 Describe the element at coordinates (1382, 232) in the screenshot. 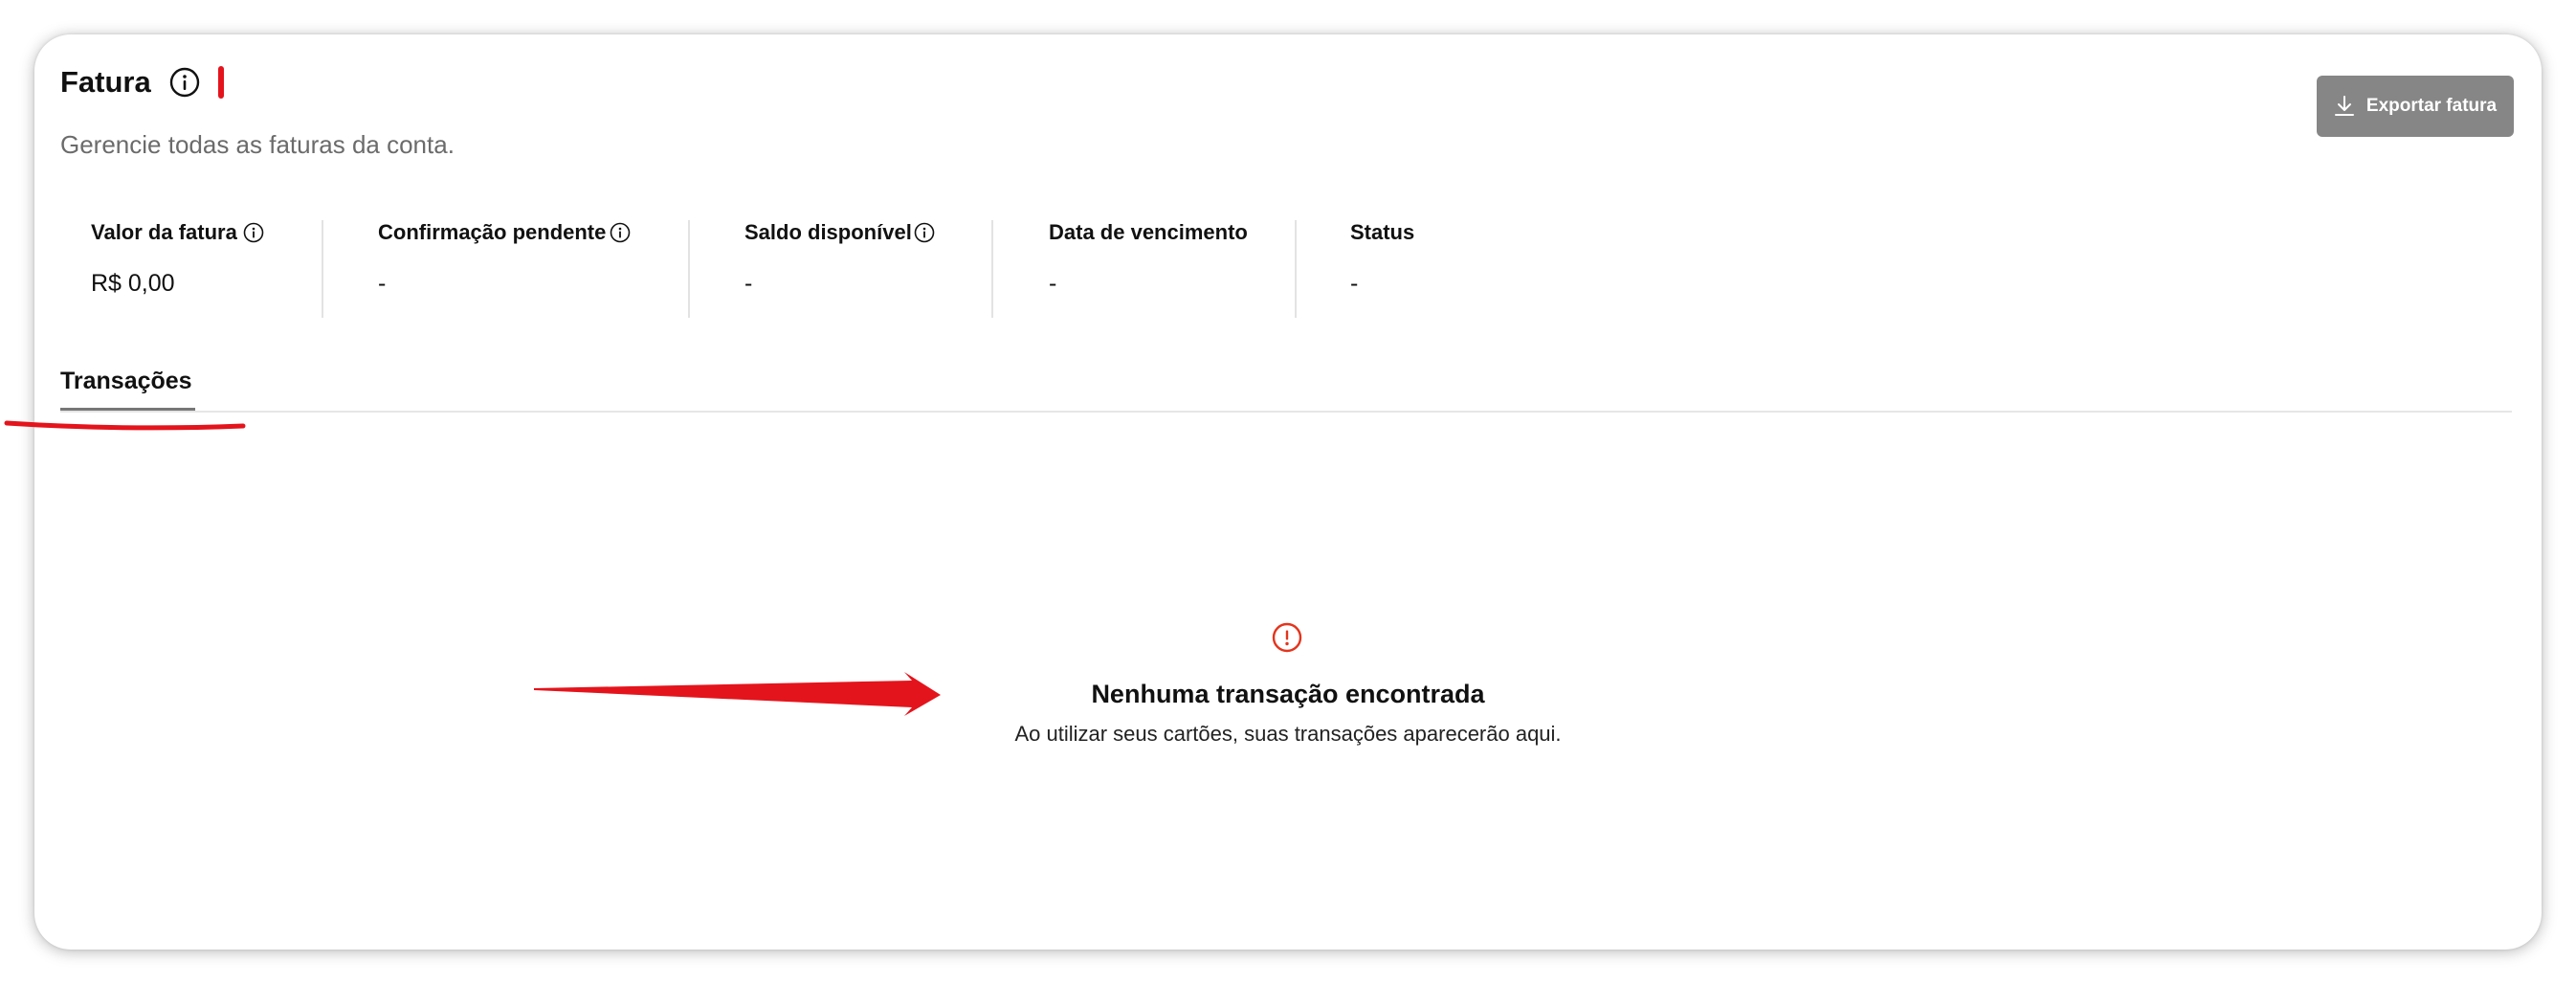

I see `stat-label-status: Status` at that location.